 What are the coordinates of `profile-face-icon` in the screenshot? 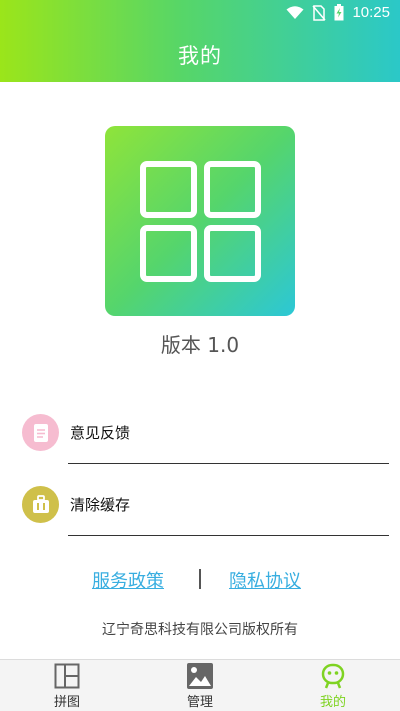 It's located at (333, 676).